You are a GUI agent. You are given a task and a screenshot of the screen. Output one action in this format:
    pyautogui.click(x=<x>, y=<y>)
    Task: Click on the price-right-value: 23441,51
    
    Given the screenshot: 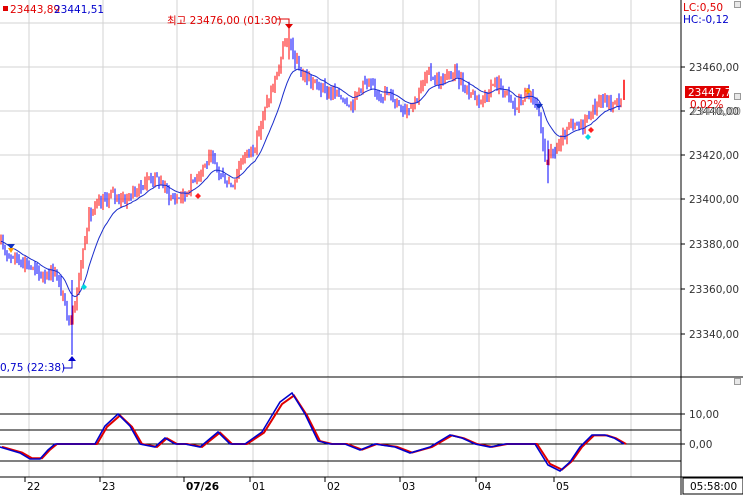 What is the action you would take?
    pyautogui.click(x=79, y=10)
    